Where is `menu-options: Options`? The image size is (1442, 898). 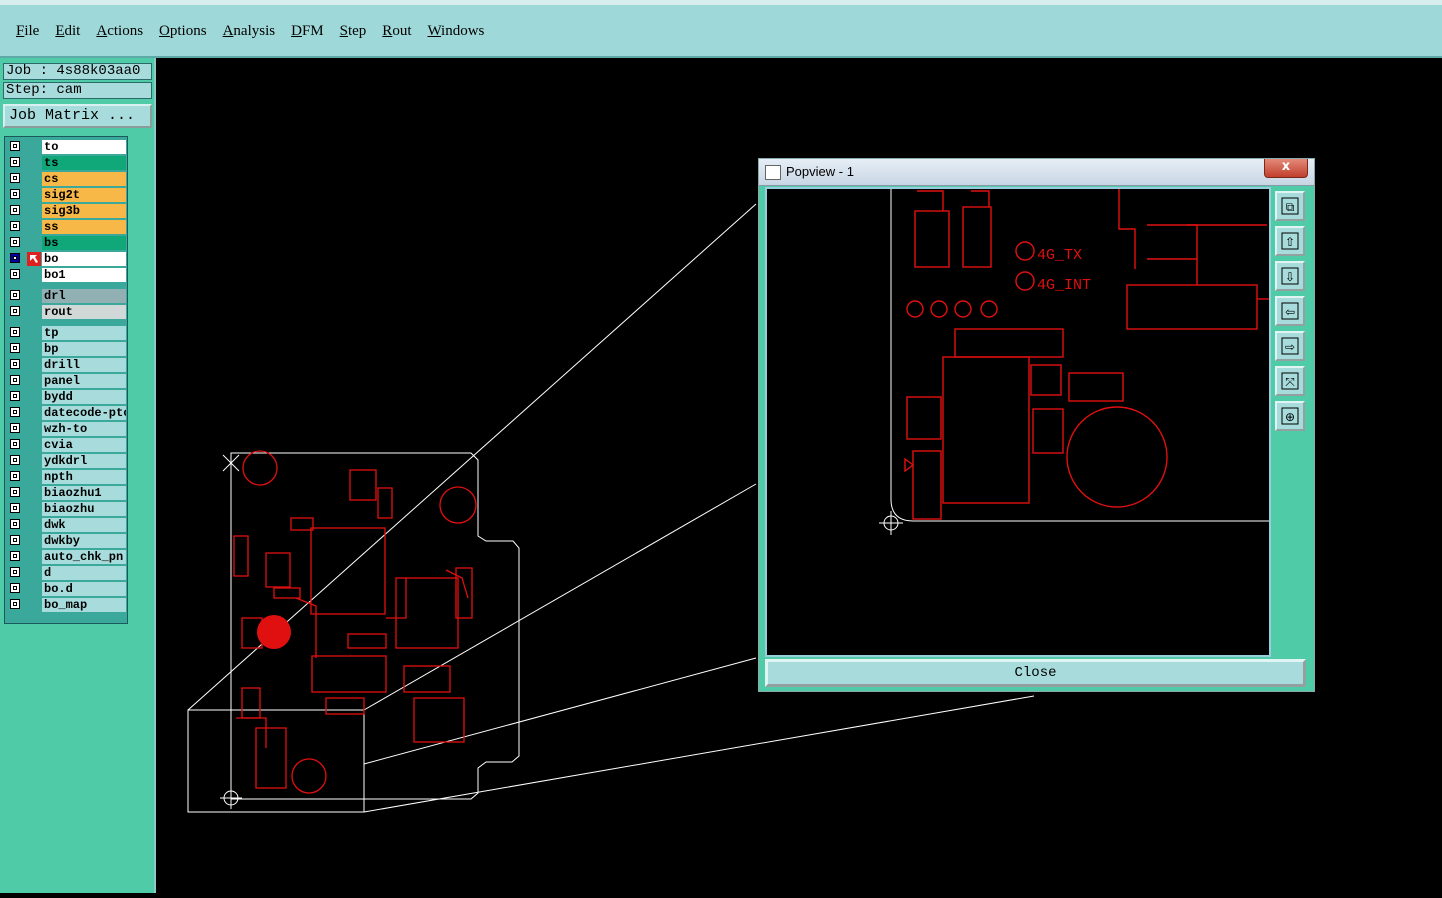
menu-options: Options is located at coordinates (183, 31).